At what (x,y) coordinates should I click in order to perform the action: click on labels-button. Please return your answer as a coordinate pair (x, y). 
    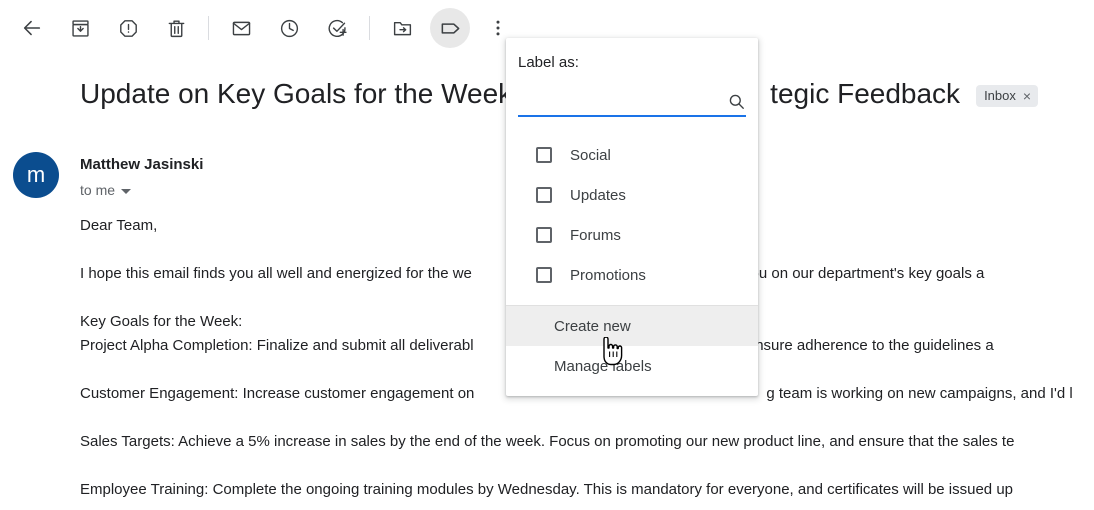
    Looking at the image, I should click on (450, 28).